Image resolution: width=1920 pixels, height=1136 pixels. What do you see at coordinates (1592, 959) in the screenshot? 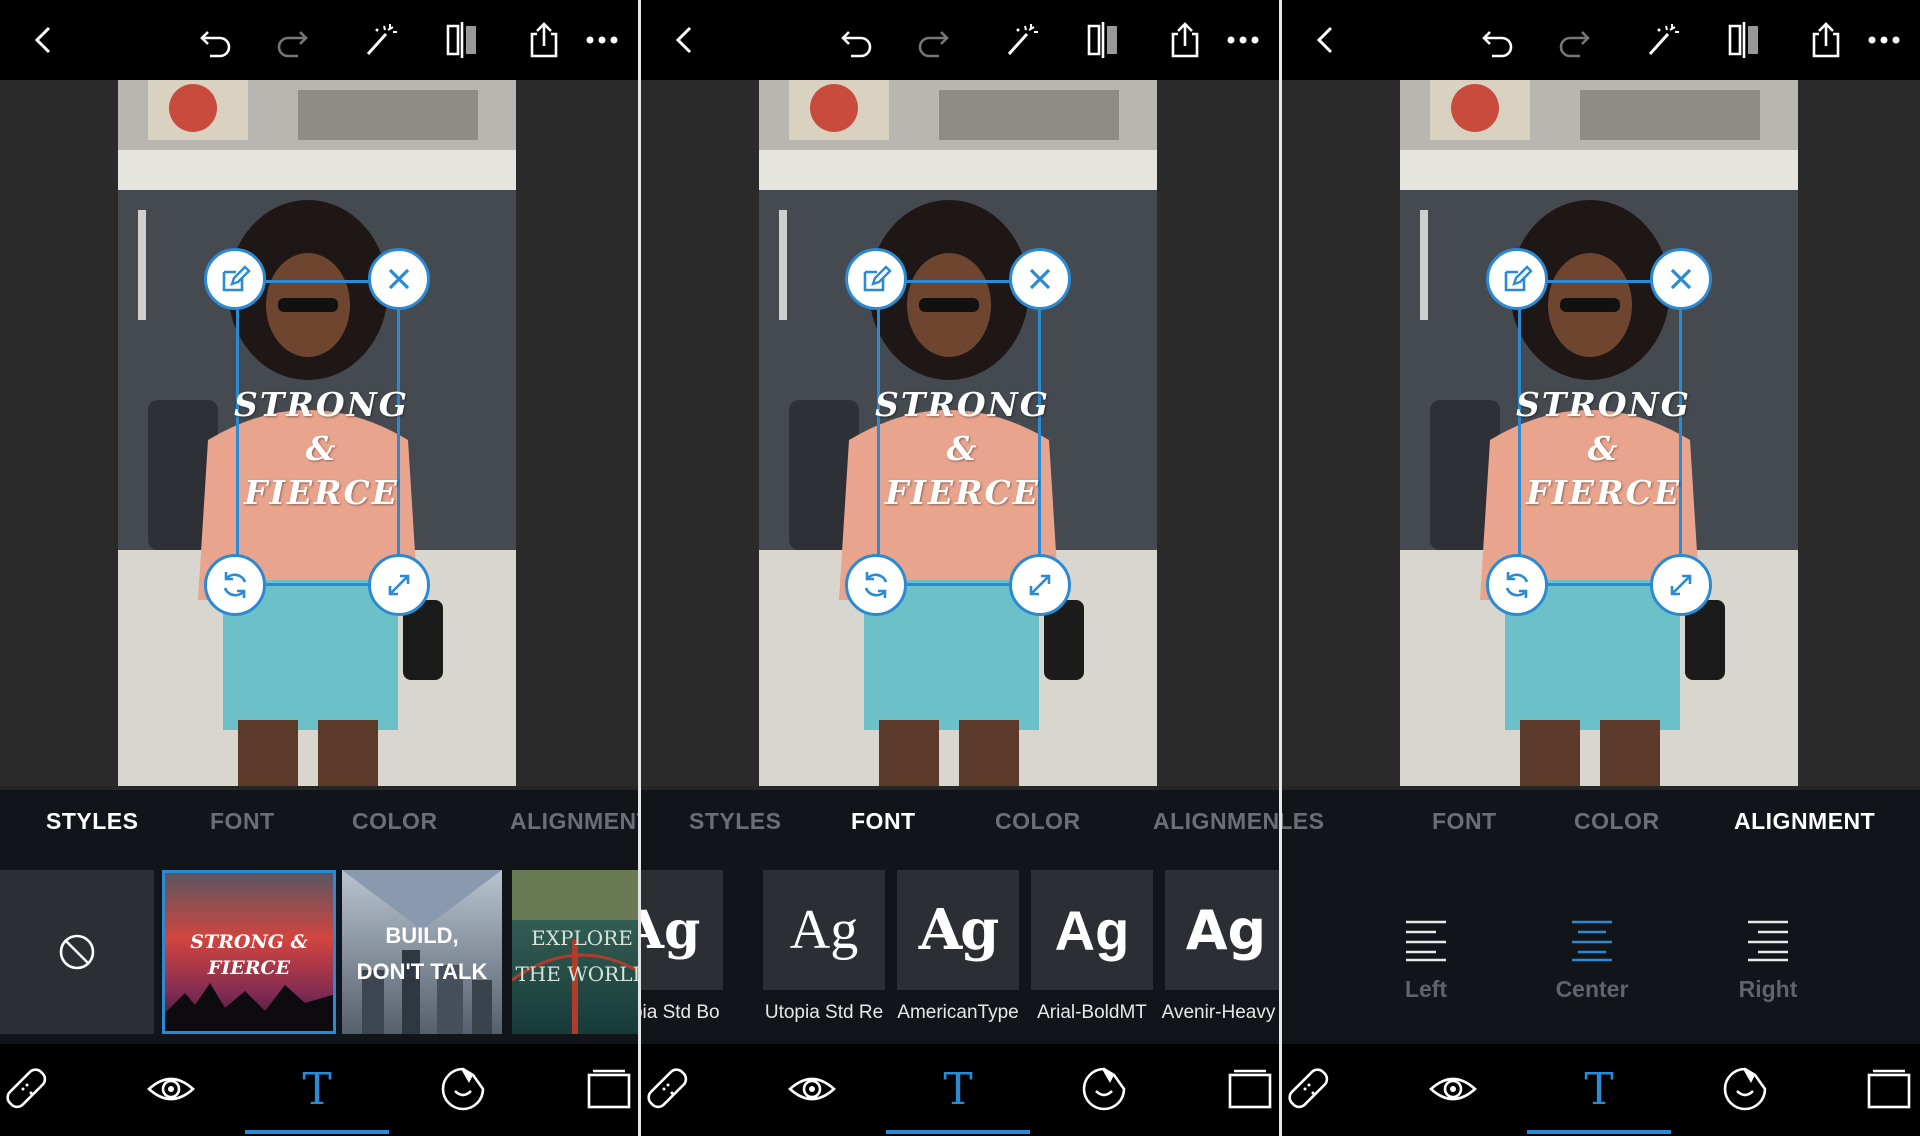
I see `align-center-option: Center` at bounding box center [1592, 959].